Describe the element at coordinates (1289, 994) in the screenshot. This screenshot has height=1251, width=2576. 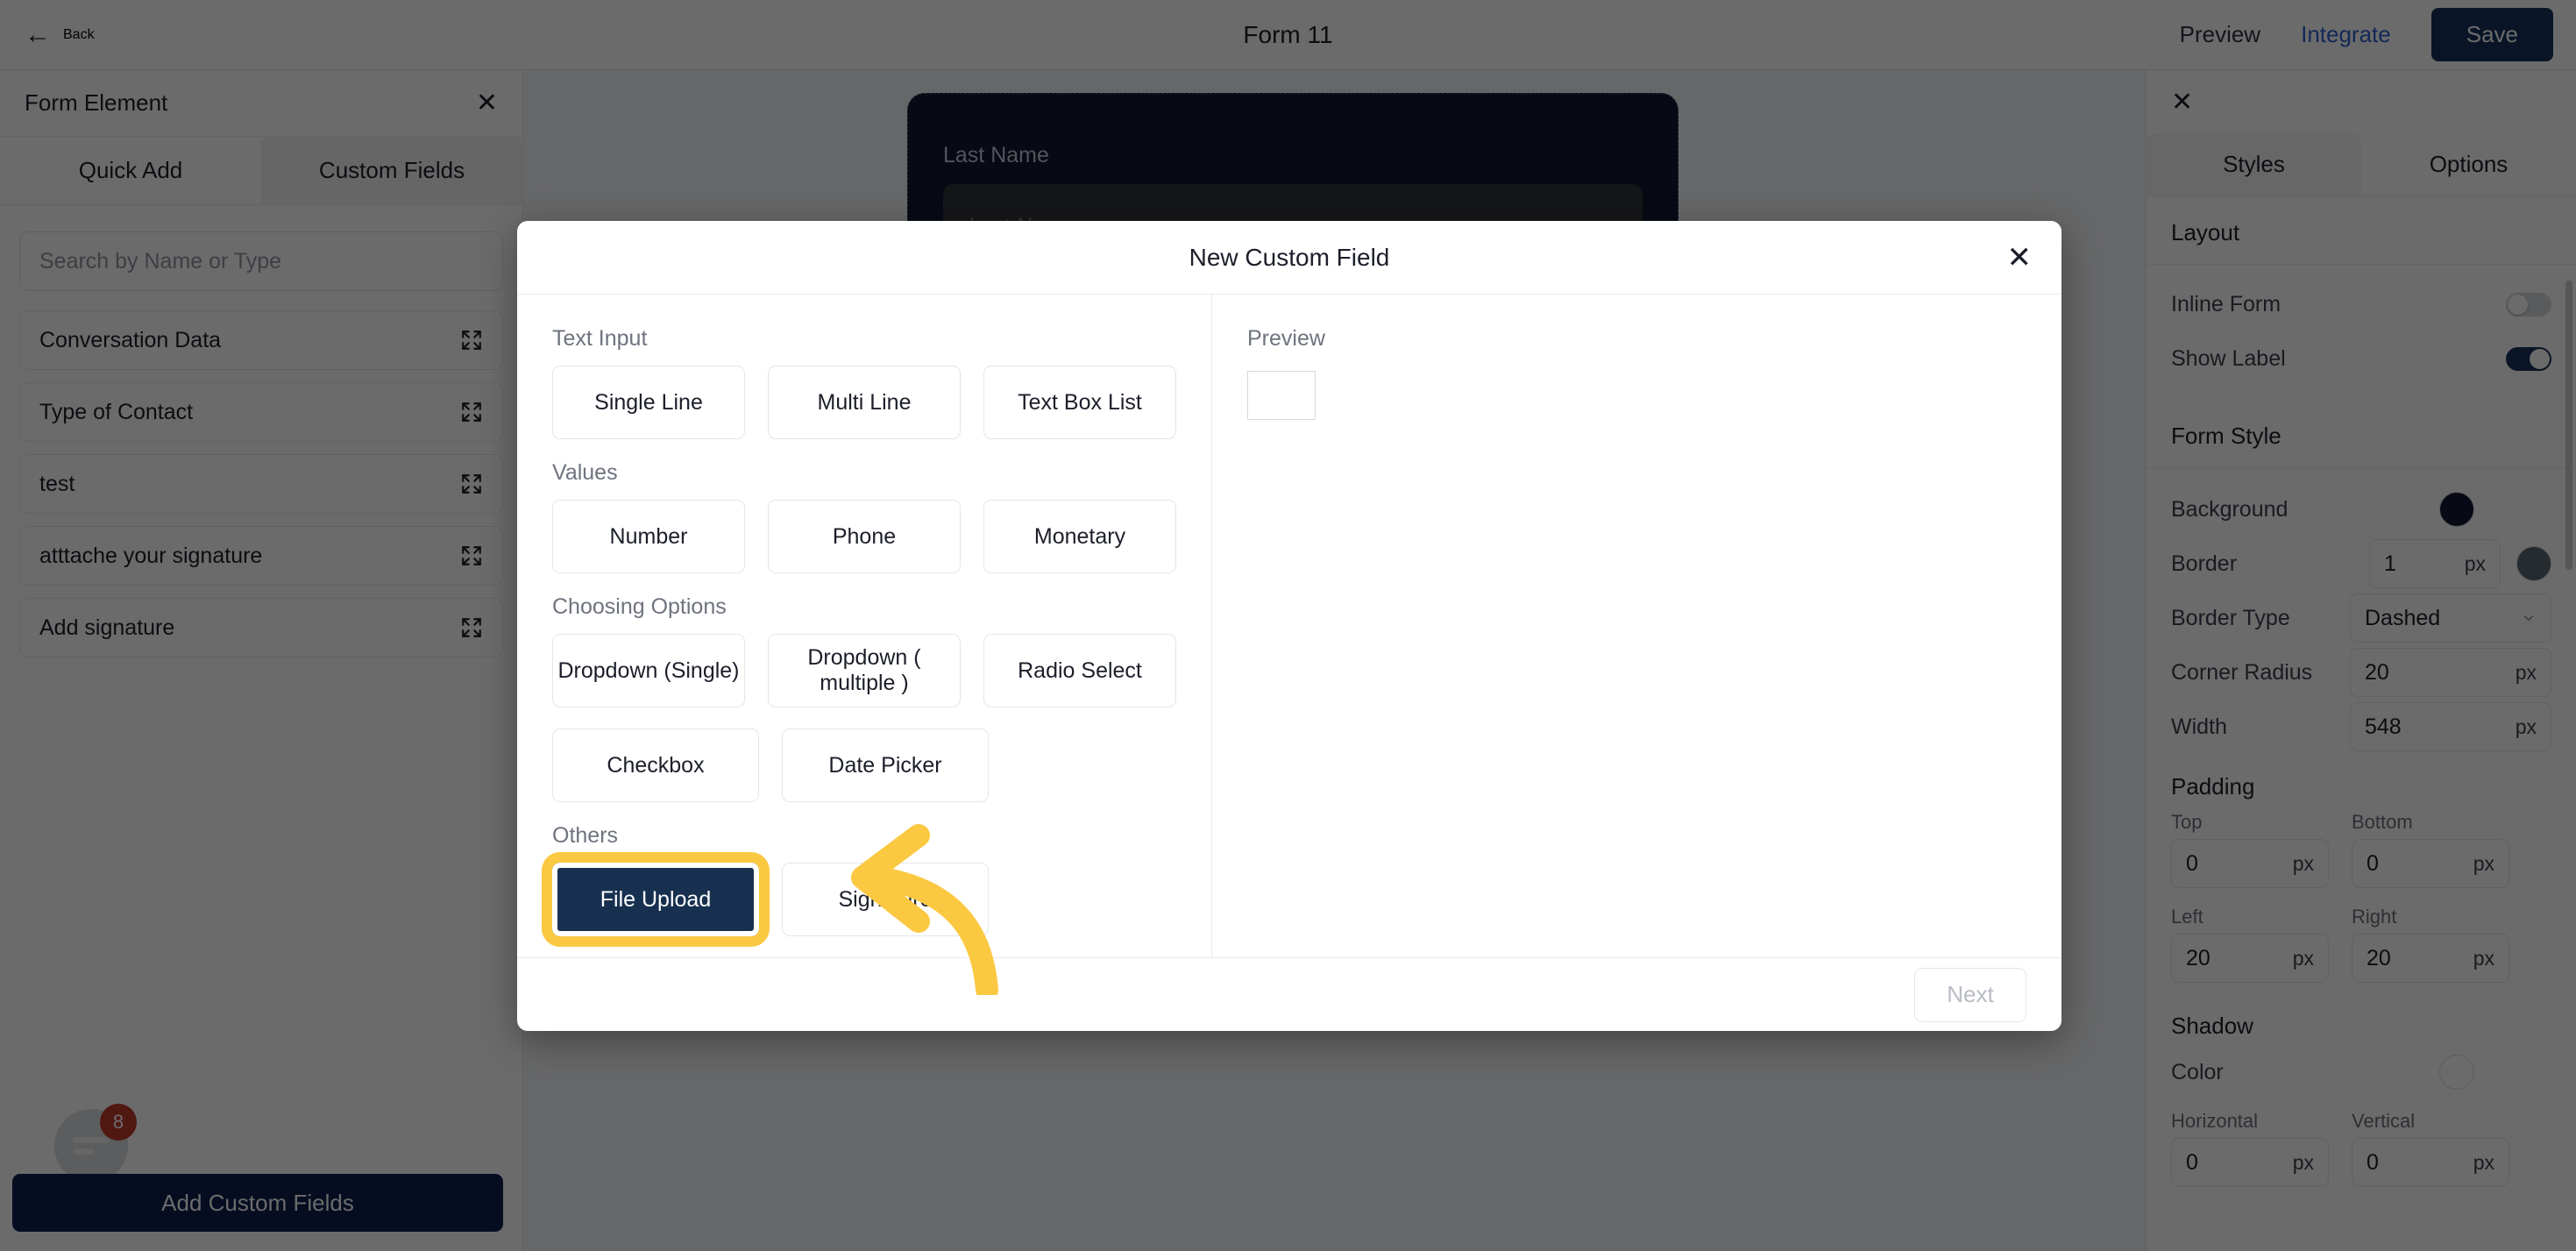
I see `modal-footer: Next` at that location.